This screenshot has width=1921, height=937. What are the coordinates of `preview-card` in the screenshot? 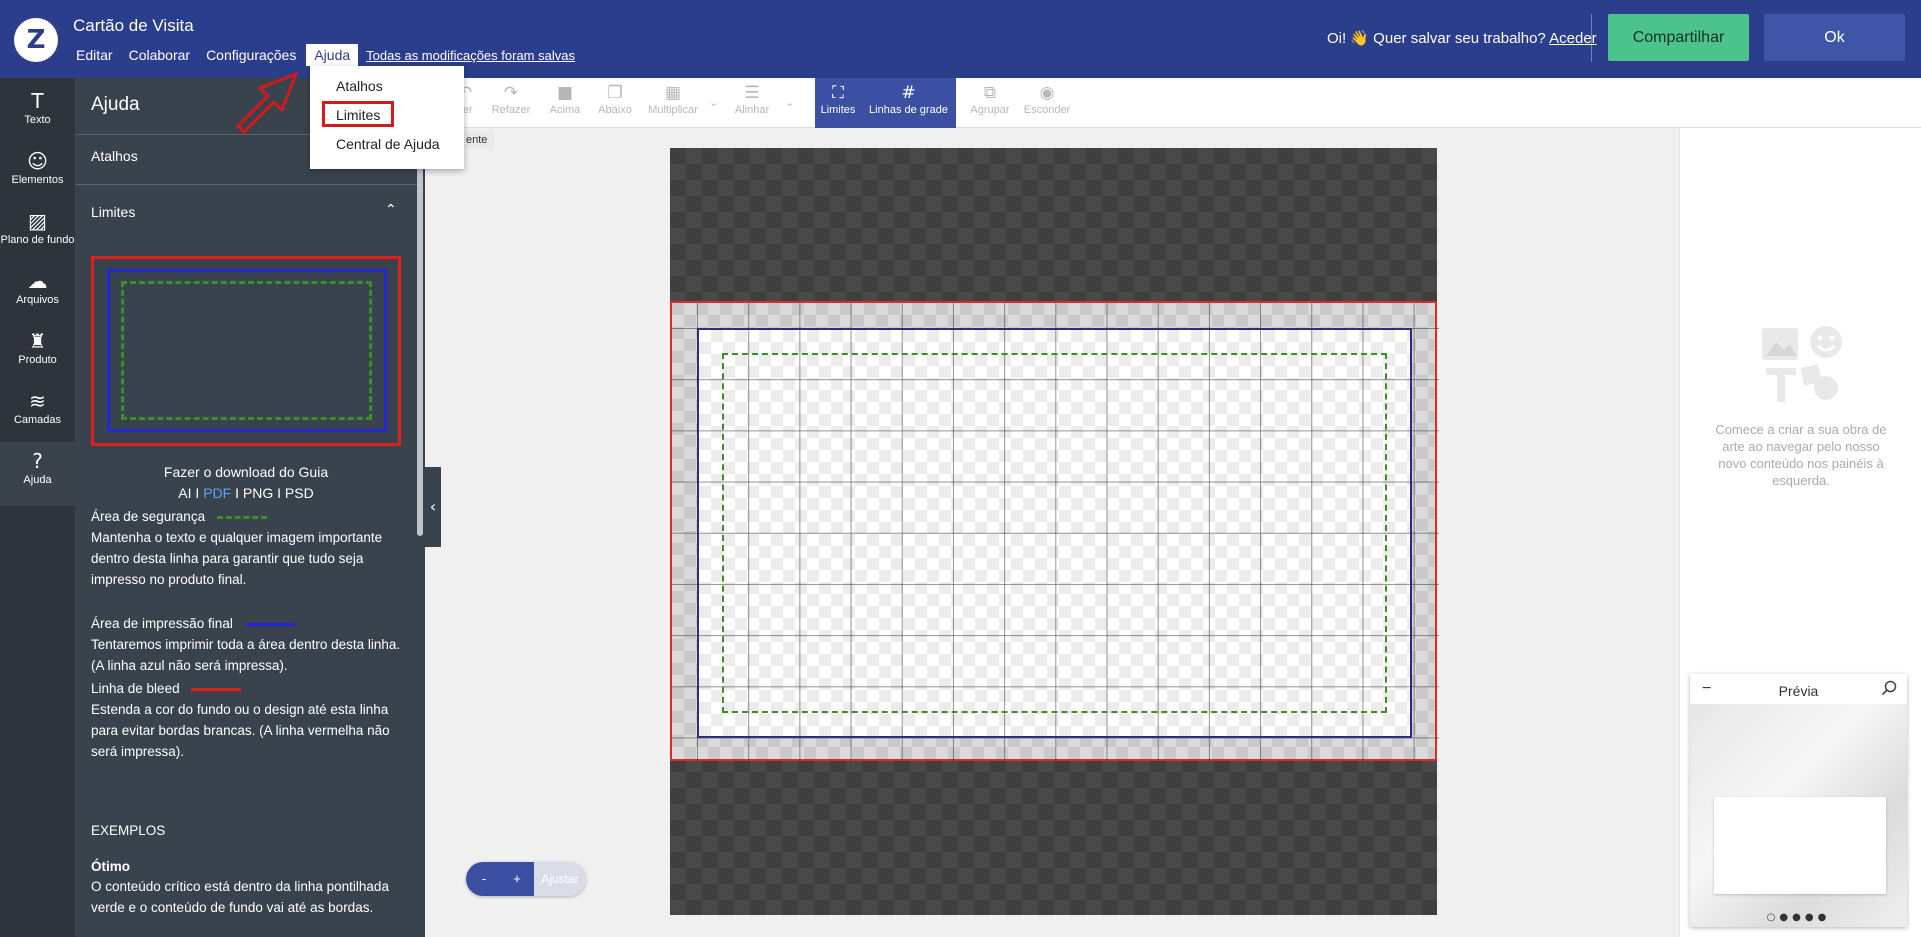 It's located at (1800, 845).